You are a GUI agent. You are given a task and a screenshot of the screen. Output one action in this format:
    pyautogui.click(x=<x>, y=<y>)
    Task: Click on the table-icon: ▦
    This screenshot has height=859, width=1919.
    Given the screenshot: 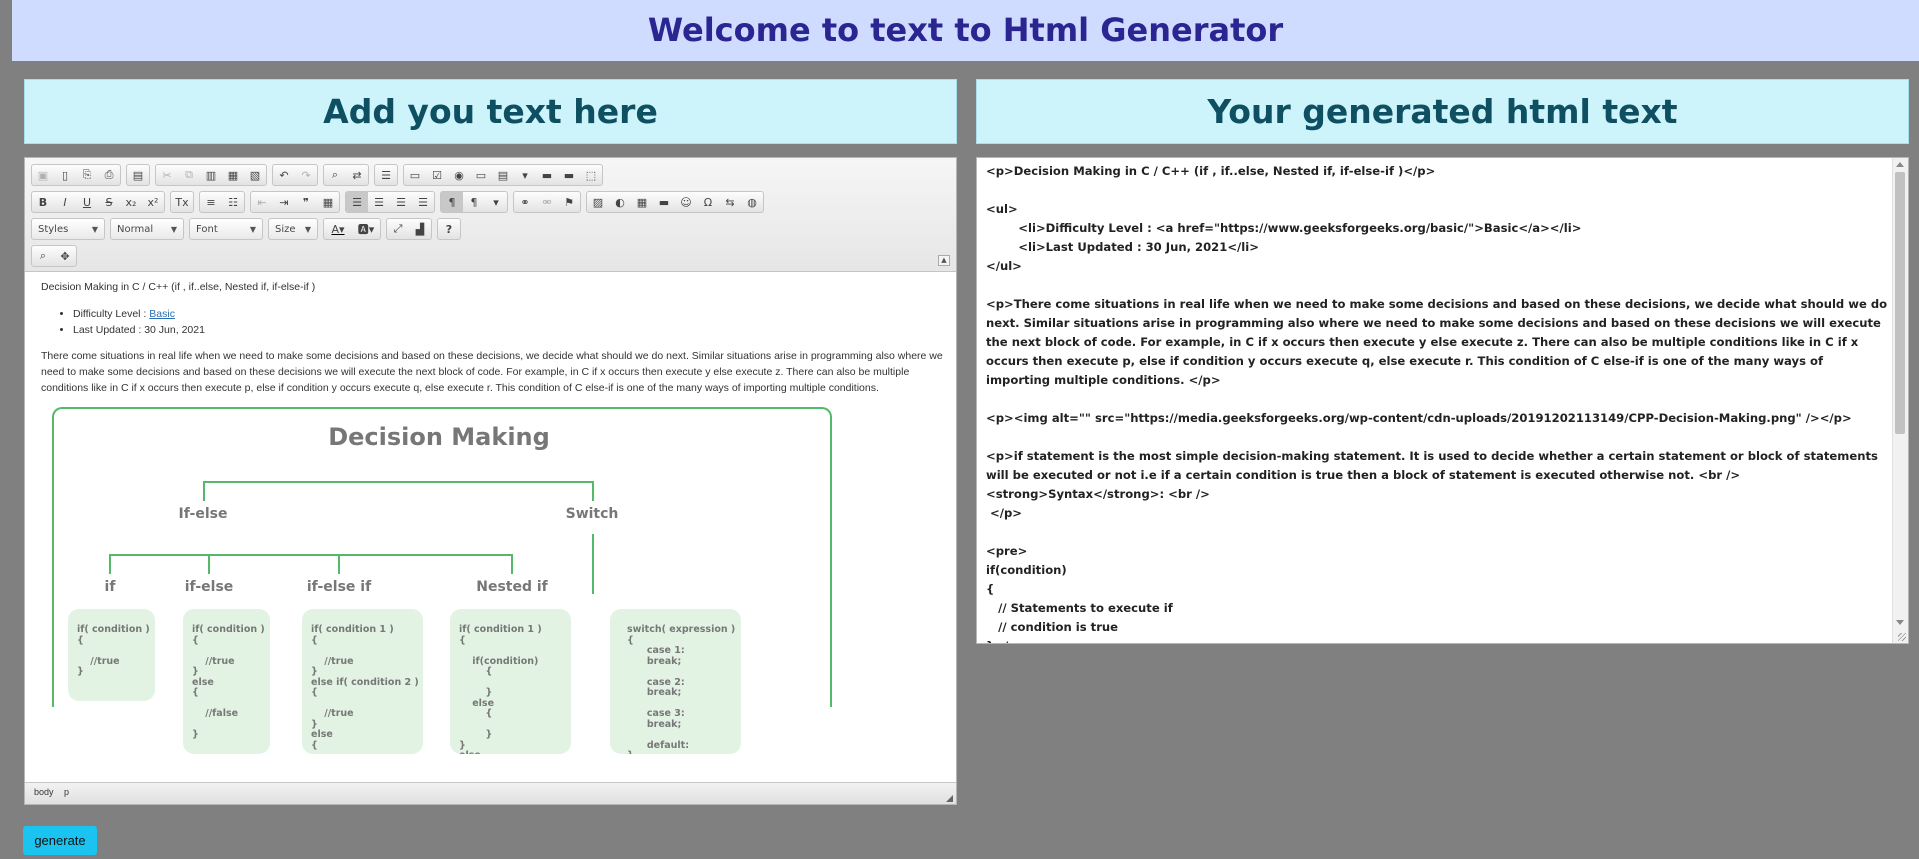 What is the action you would take?
    pyautogui.click(x=642, y=202)
    